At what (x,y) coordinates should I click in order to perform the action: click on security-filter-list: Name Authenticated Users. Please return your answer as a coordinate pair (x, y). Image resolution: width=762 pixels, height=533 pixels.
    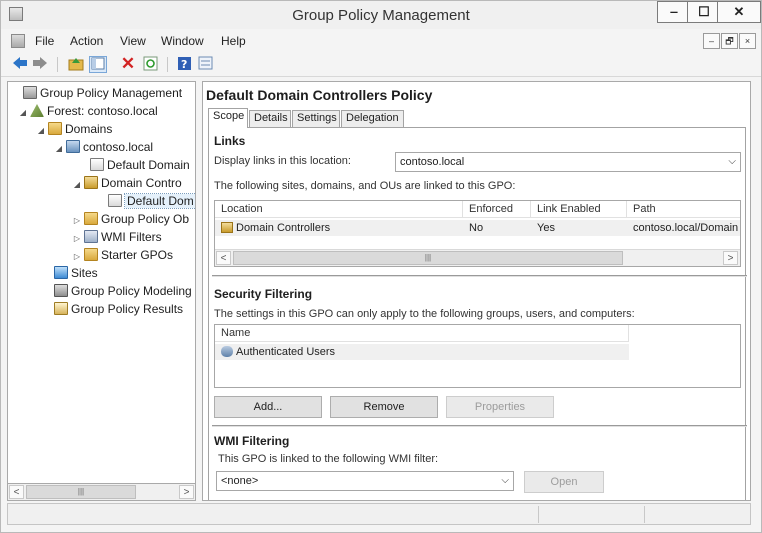
    Looking at the image, I should click on (477, 356).